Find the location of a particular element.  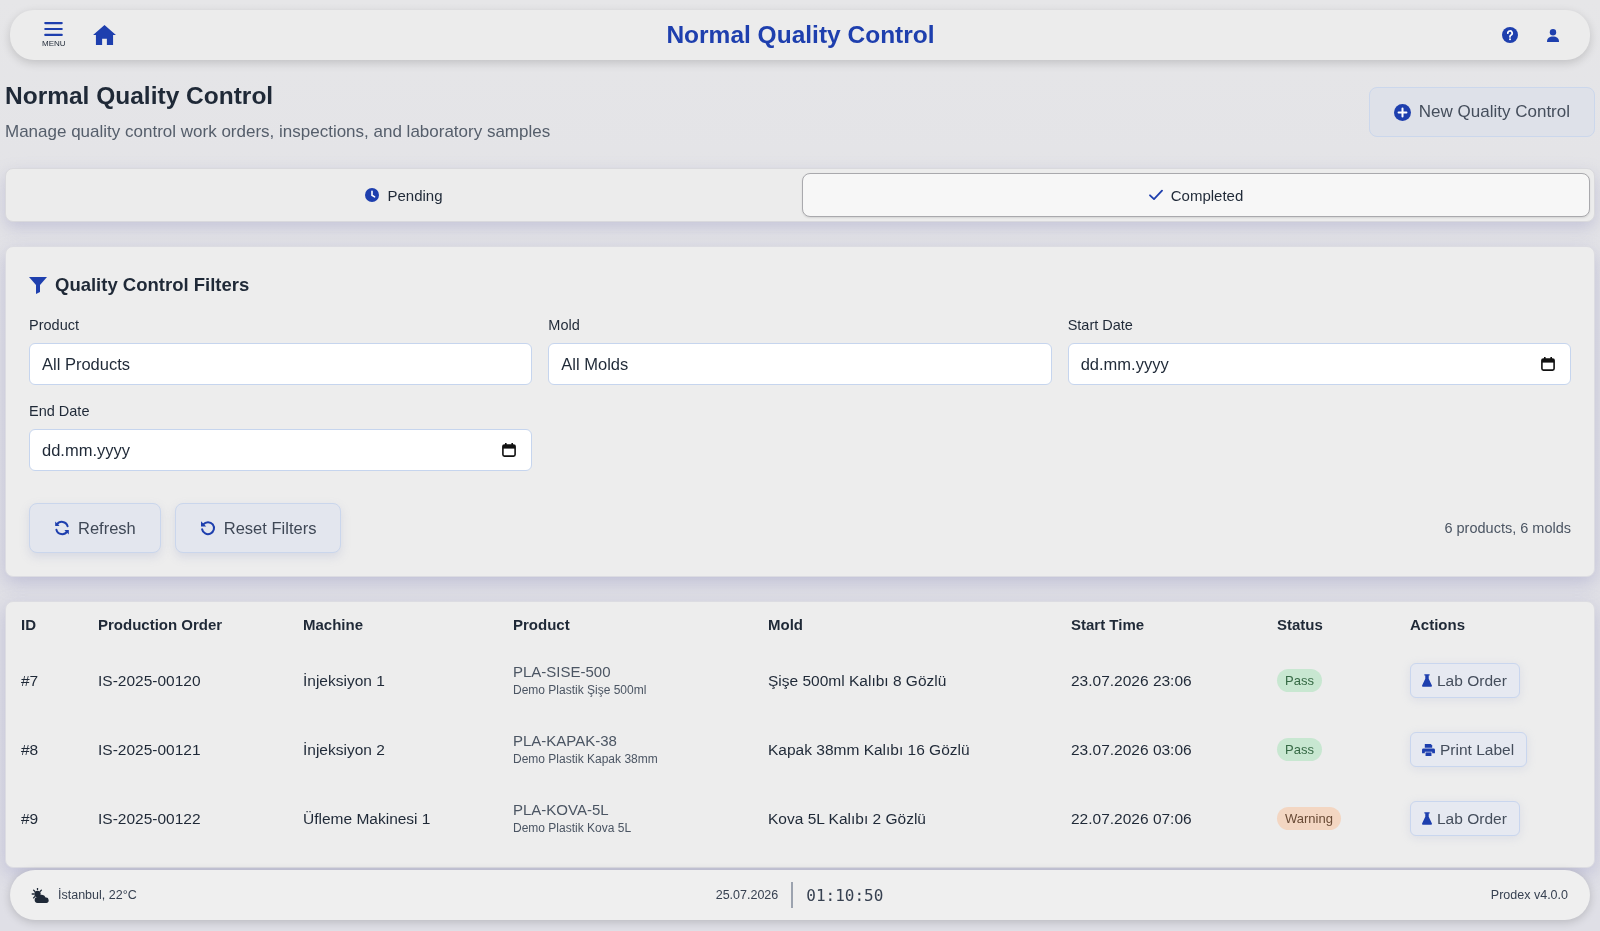

table-cell-text: 23.07.2026 23:06 is located at coordinates (1131, 680).